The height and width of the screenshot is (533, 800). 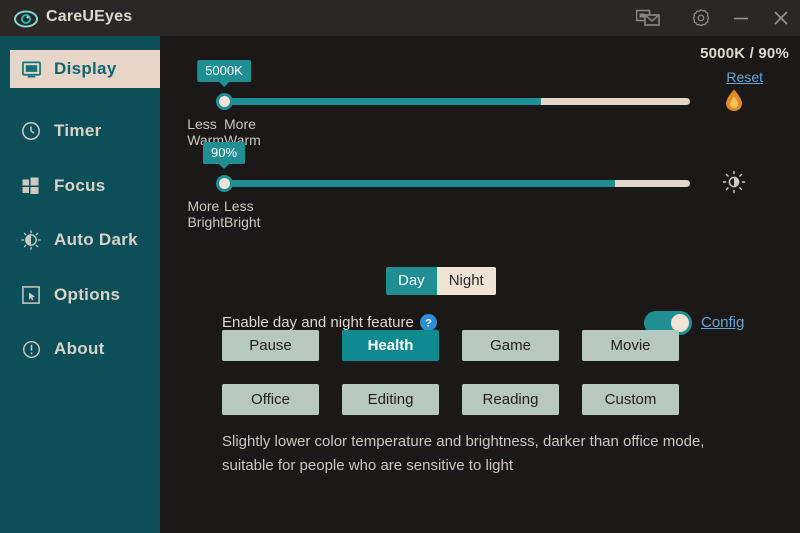 I want to click on sidebar-item-timer: Timer, so click(x=85, y=131).